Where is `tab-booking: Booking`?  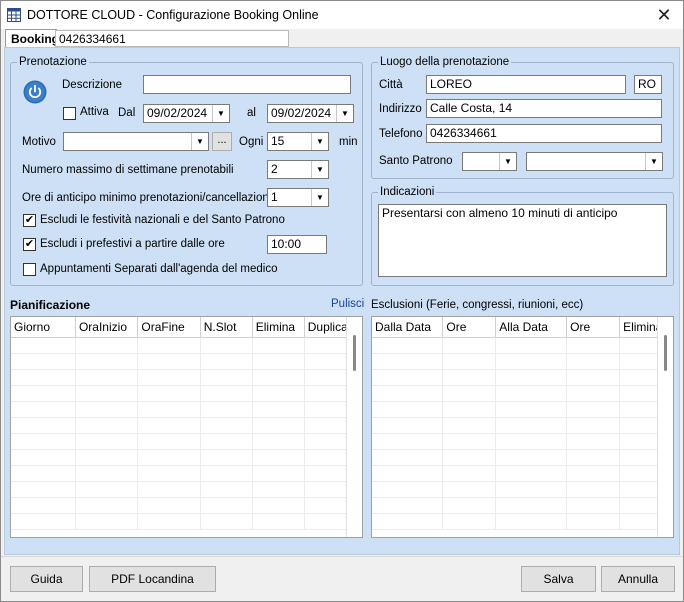 tab-booking: Booking is located at coordinates (32, 38).